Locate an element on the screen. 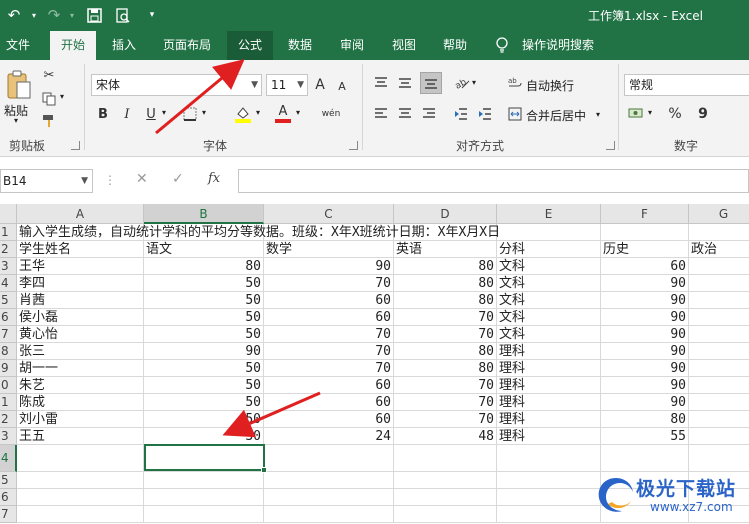  tab-page-layout: 页面布局 is located at coordinates (187, 45).